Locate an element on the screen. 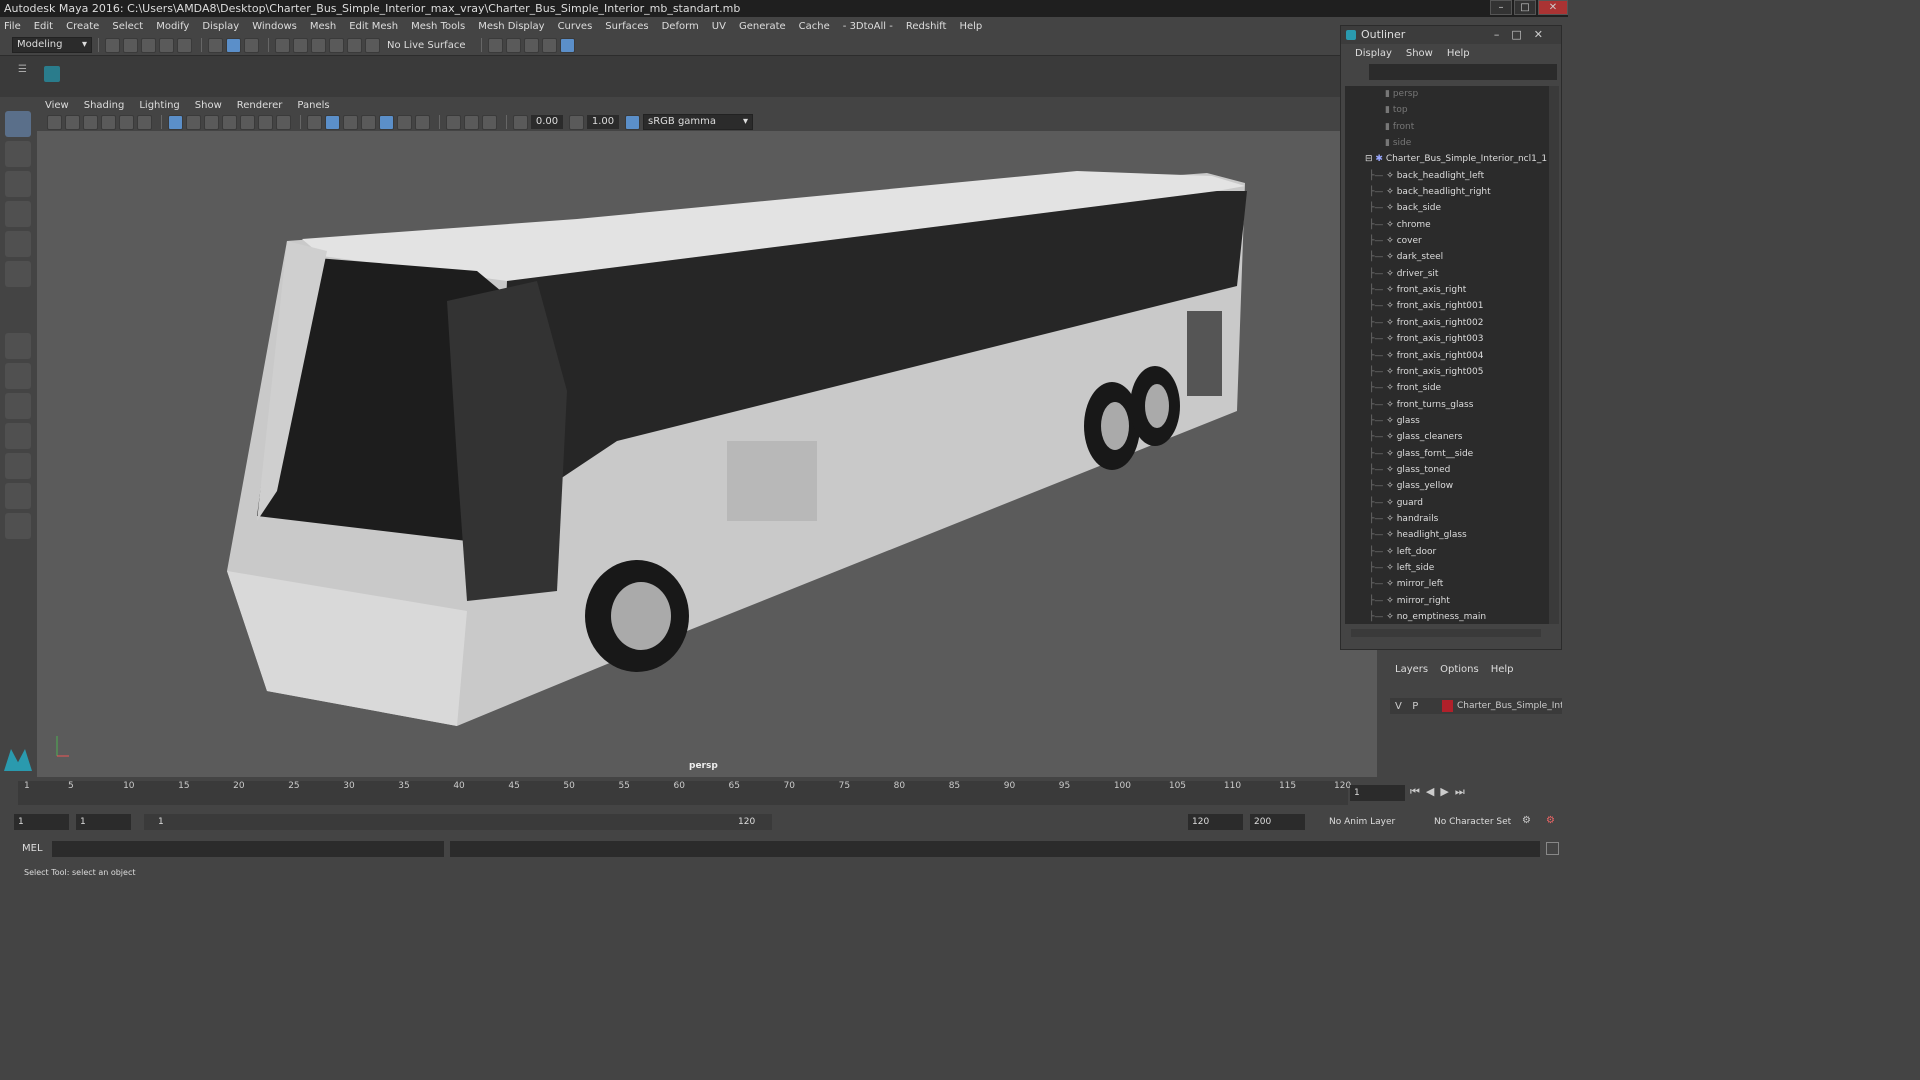 Image resolution: width=1920 pixels, height=1080 pixels. playback-end-field: 120 is located at coordinates (1215, 822).